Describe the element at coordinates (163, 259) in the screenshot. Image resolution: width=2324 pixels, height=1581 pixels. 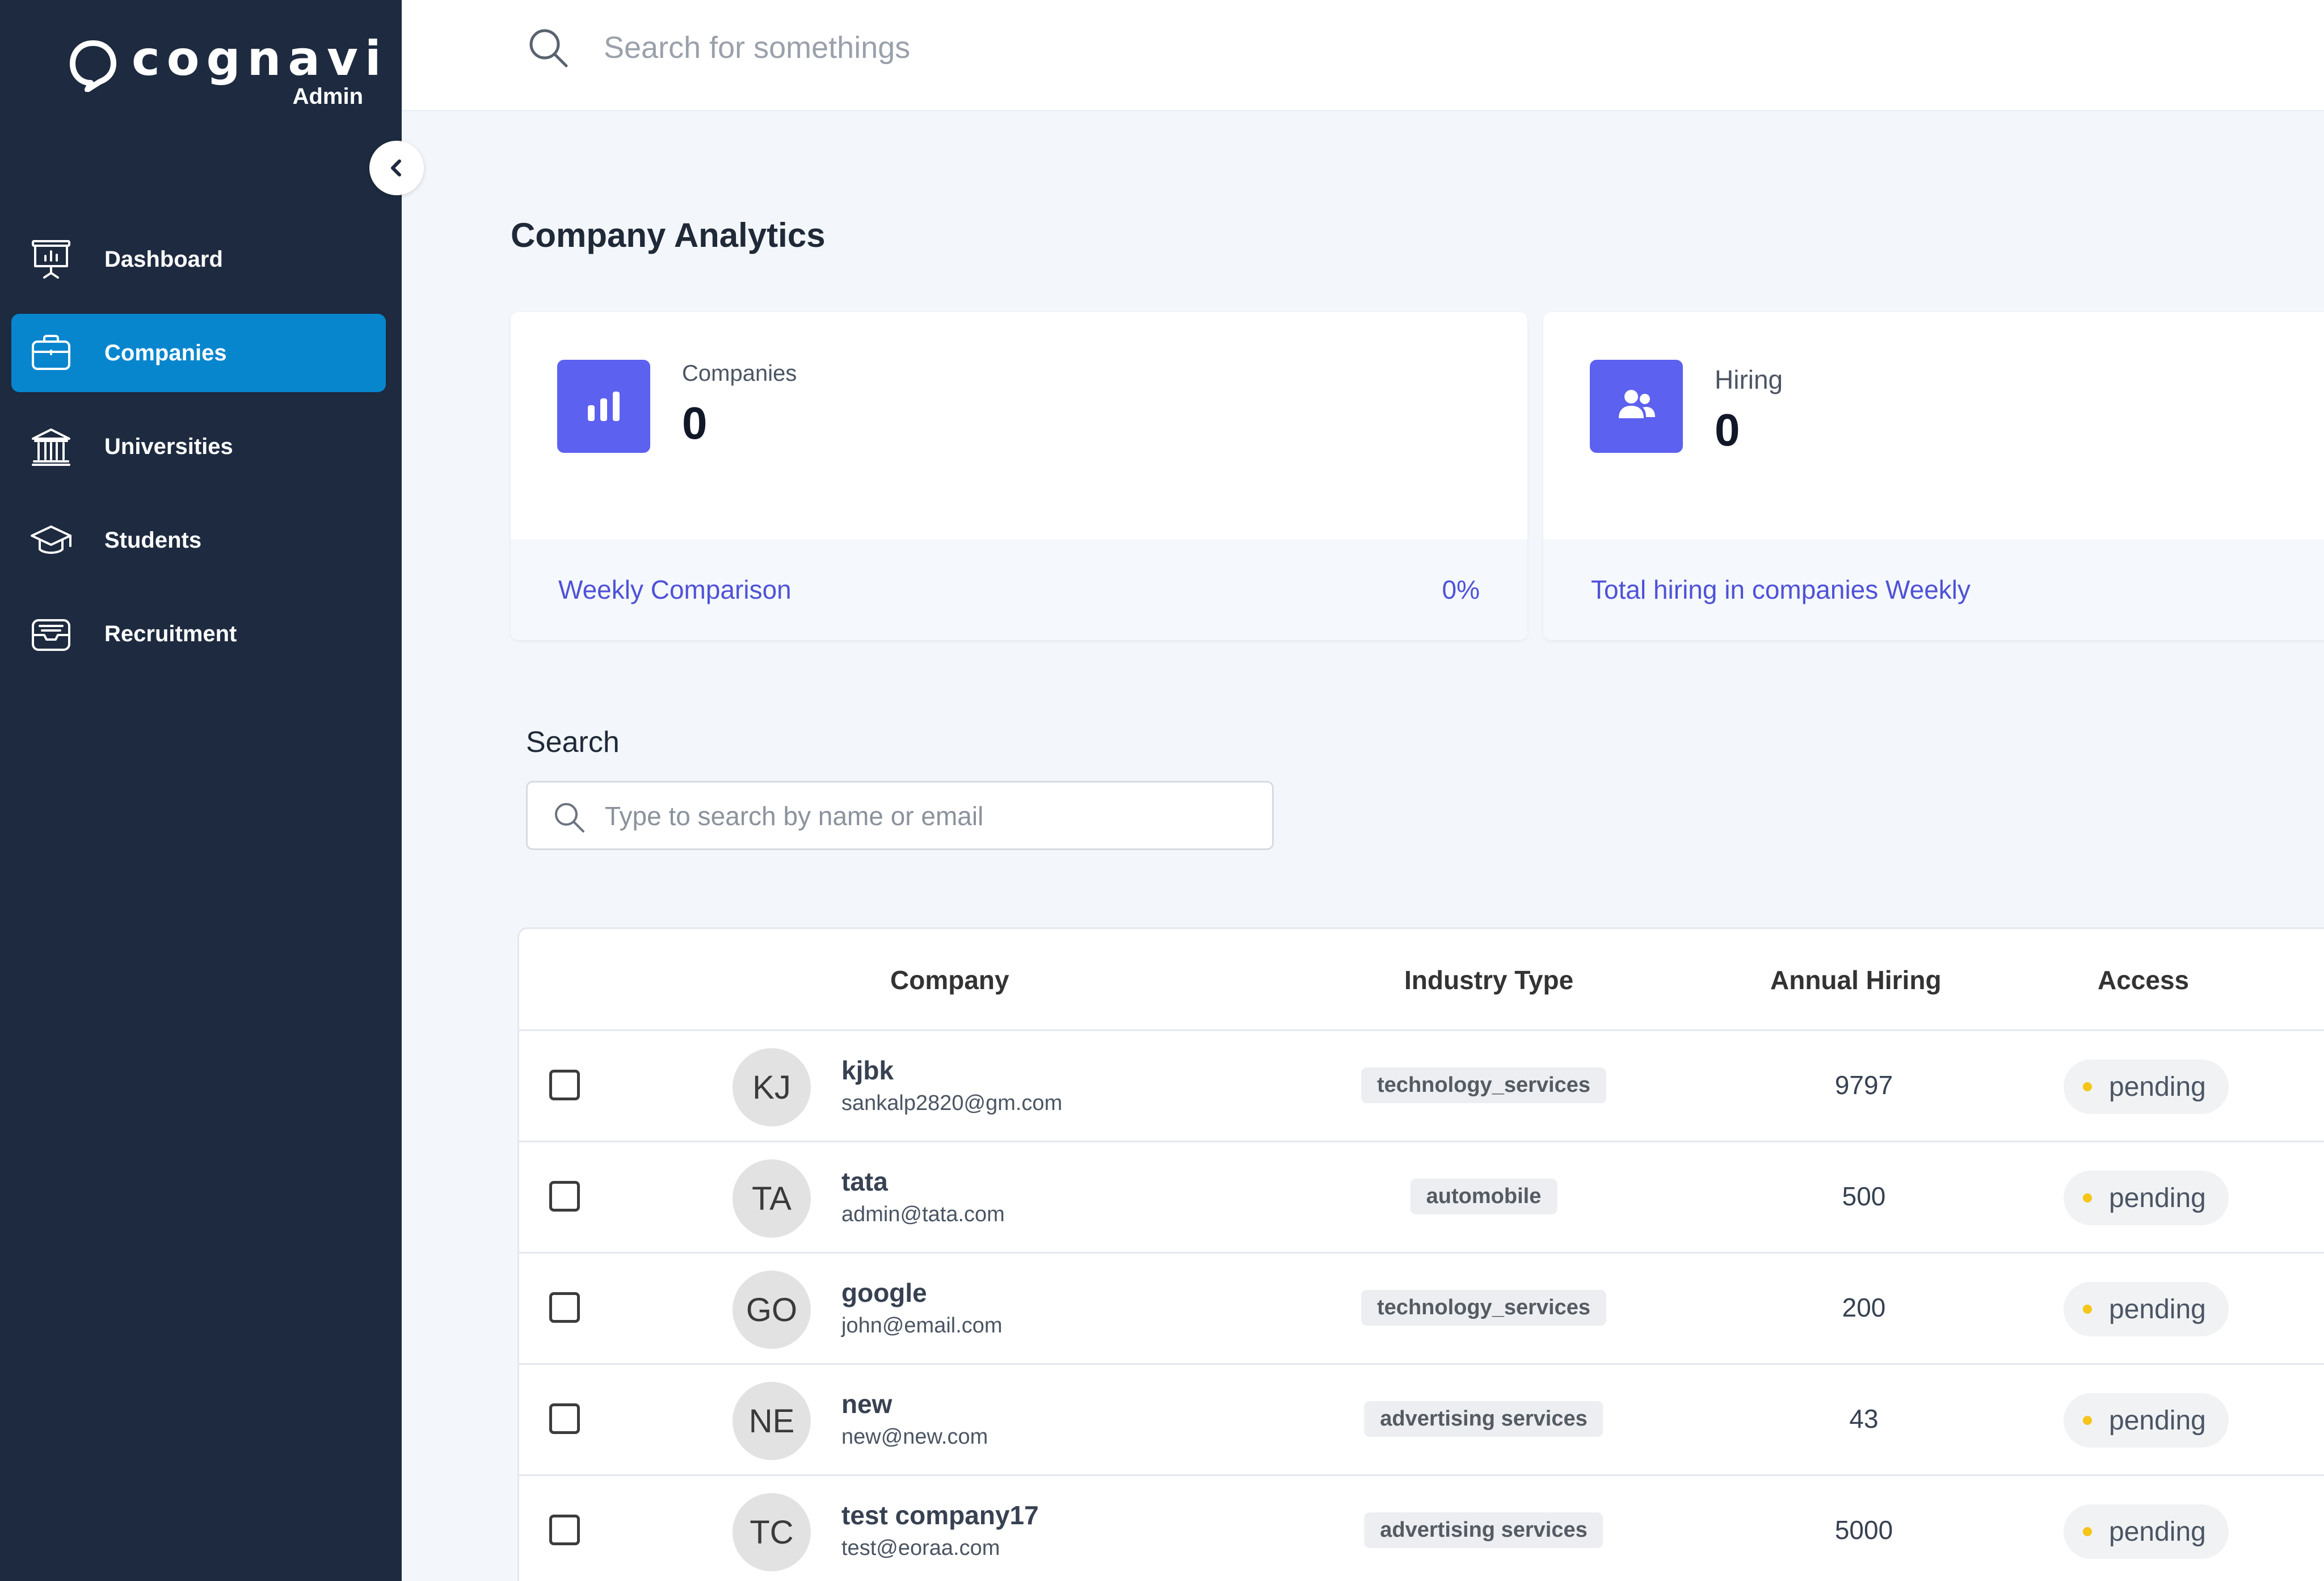
I see `sidebar-item-label: Dashboard` at that location.